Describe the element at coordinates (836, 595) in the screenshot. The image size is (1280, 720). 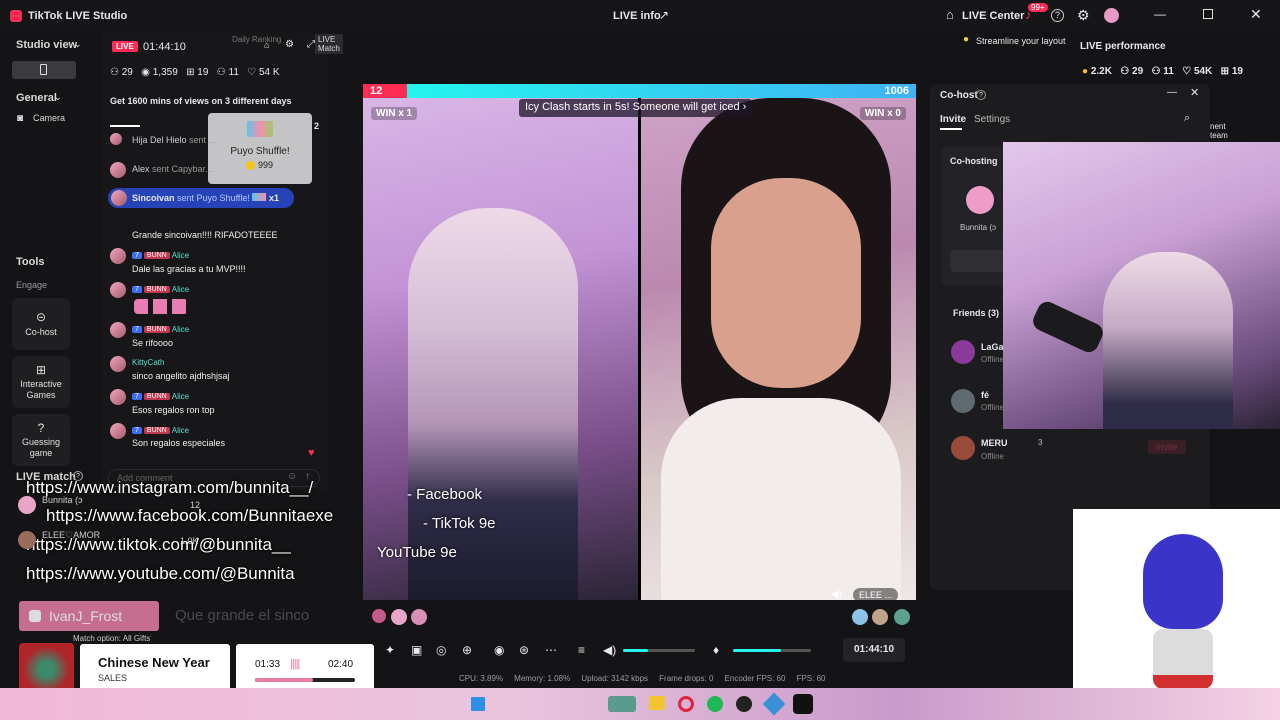
I see `speaker-icon: ◀)` at that location.